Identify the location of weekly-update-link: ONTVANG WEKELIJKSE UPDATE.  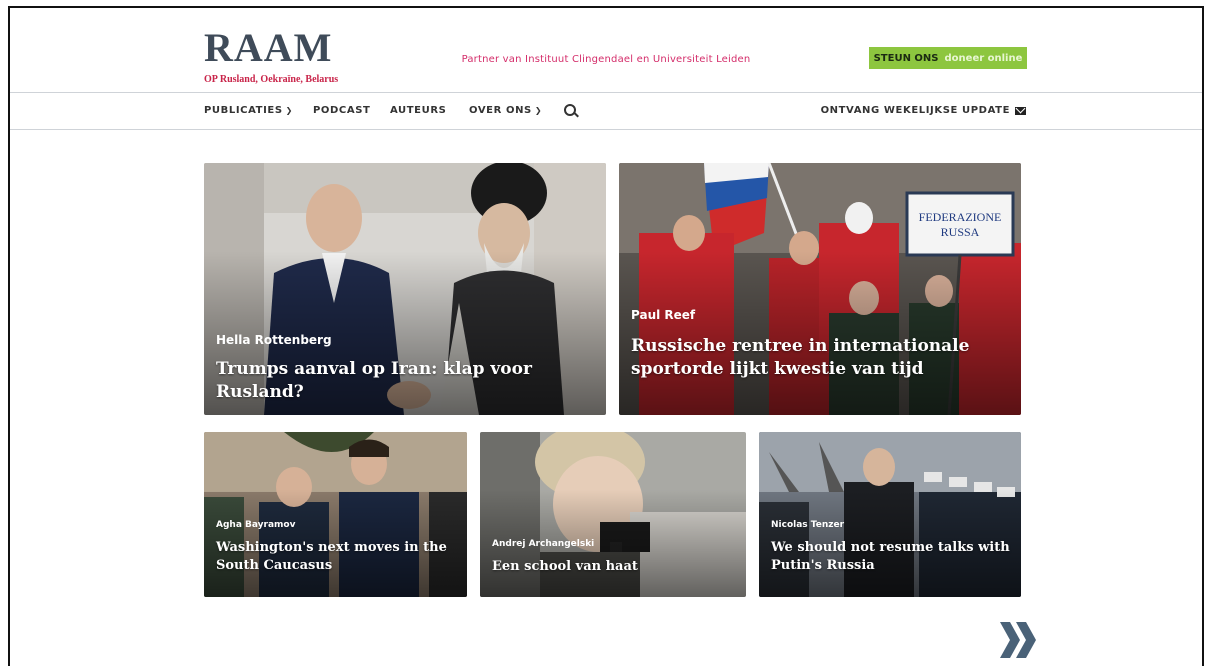
(923, 111).